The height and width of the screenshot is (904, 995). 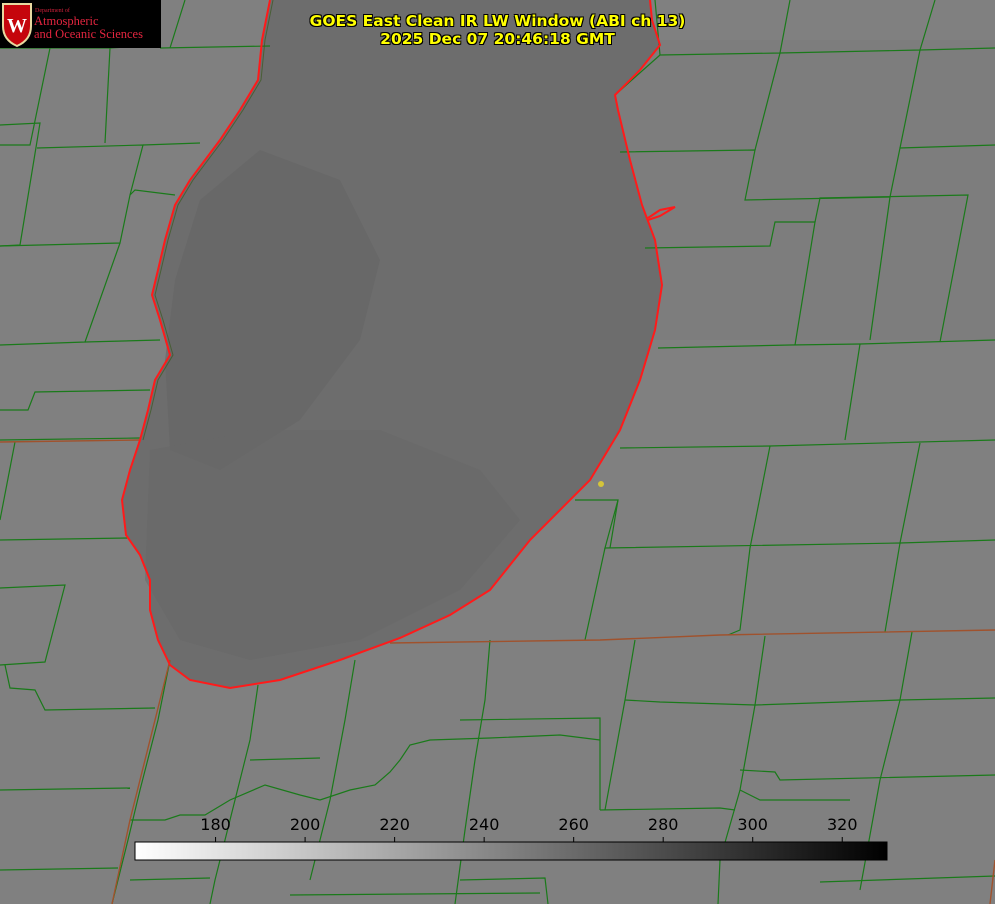 I want to click on colorbar-labels: 180 200 220 240 260 280 300 320, so click(x=497, y=825).